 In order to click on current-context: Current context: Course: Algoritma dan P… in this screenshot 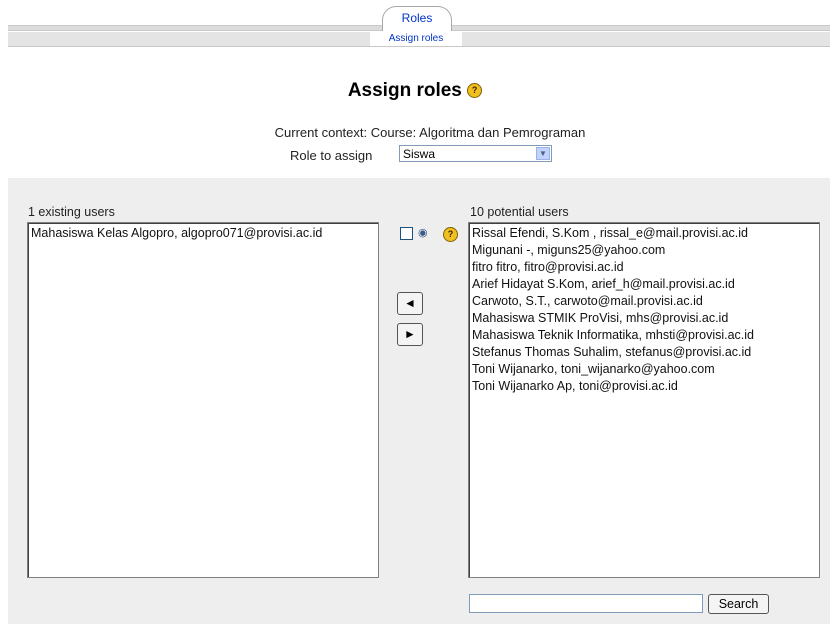, I will do `click(430, 132)`.